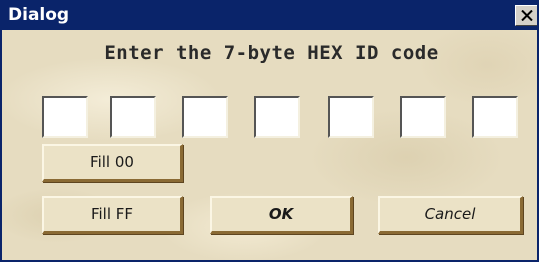 The image size is (539, 262). Describe the element at coordinates (133, 117) in the screenshot. I see `hex-byte-2-input` at that location.